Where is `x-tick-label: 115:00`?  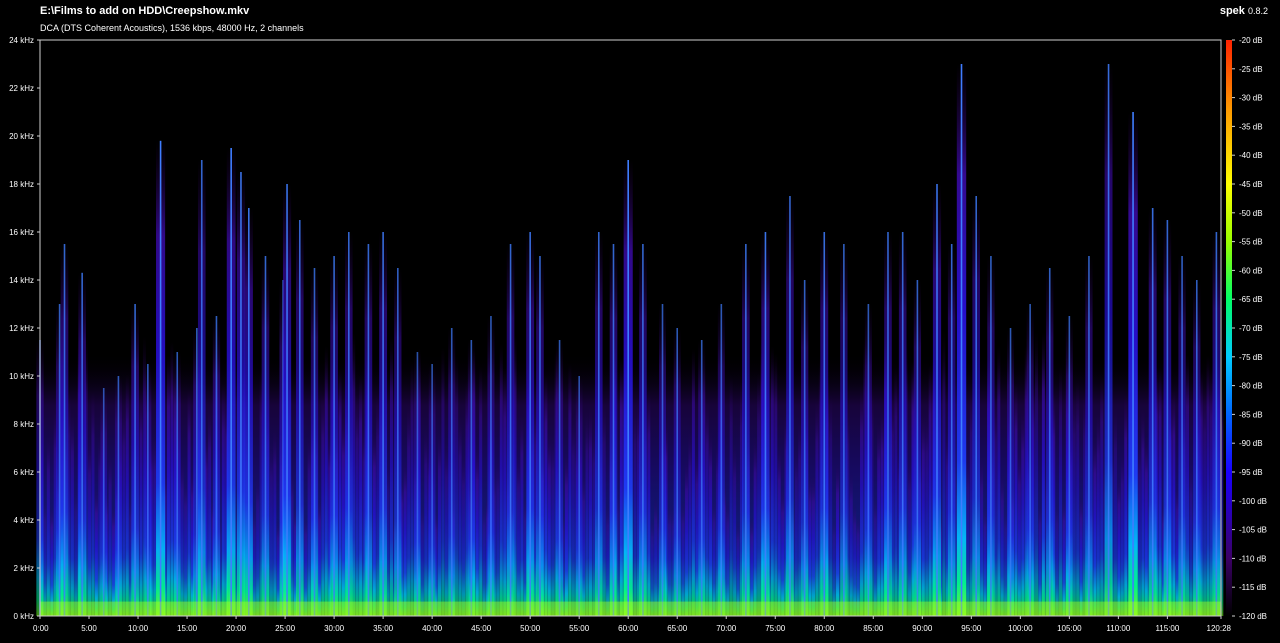 x-tick-label: 115:00 is located at coordinates (1167, 628).